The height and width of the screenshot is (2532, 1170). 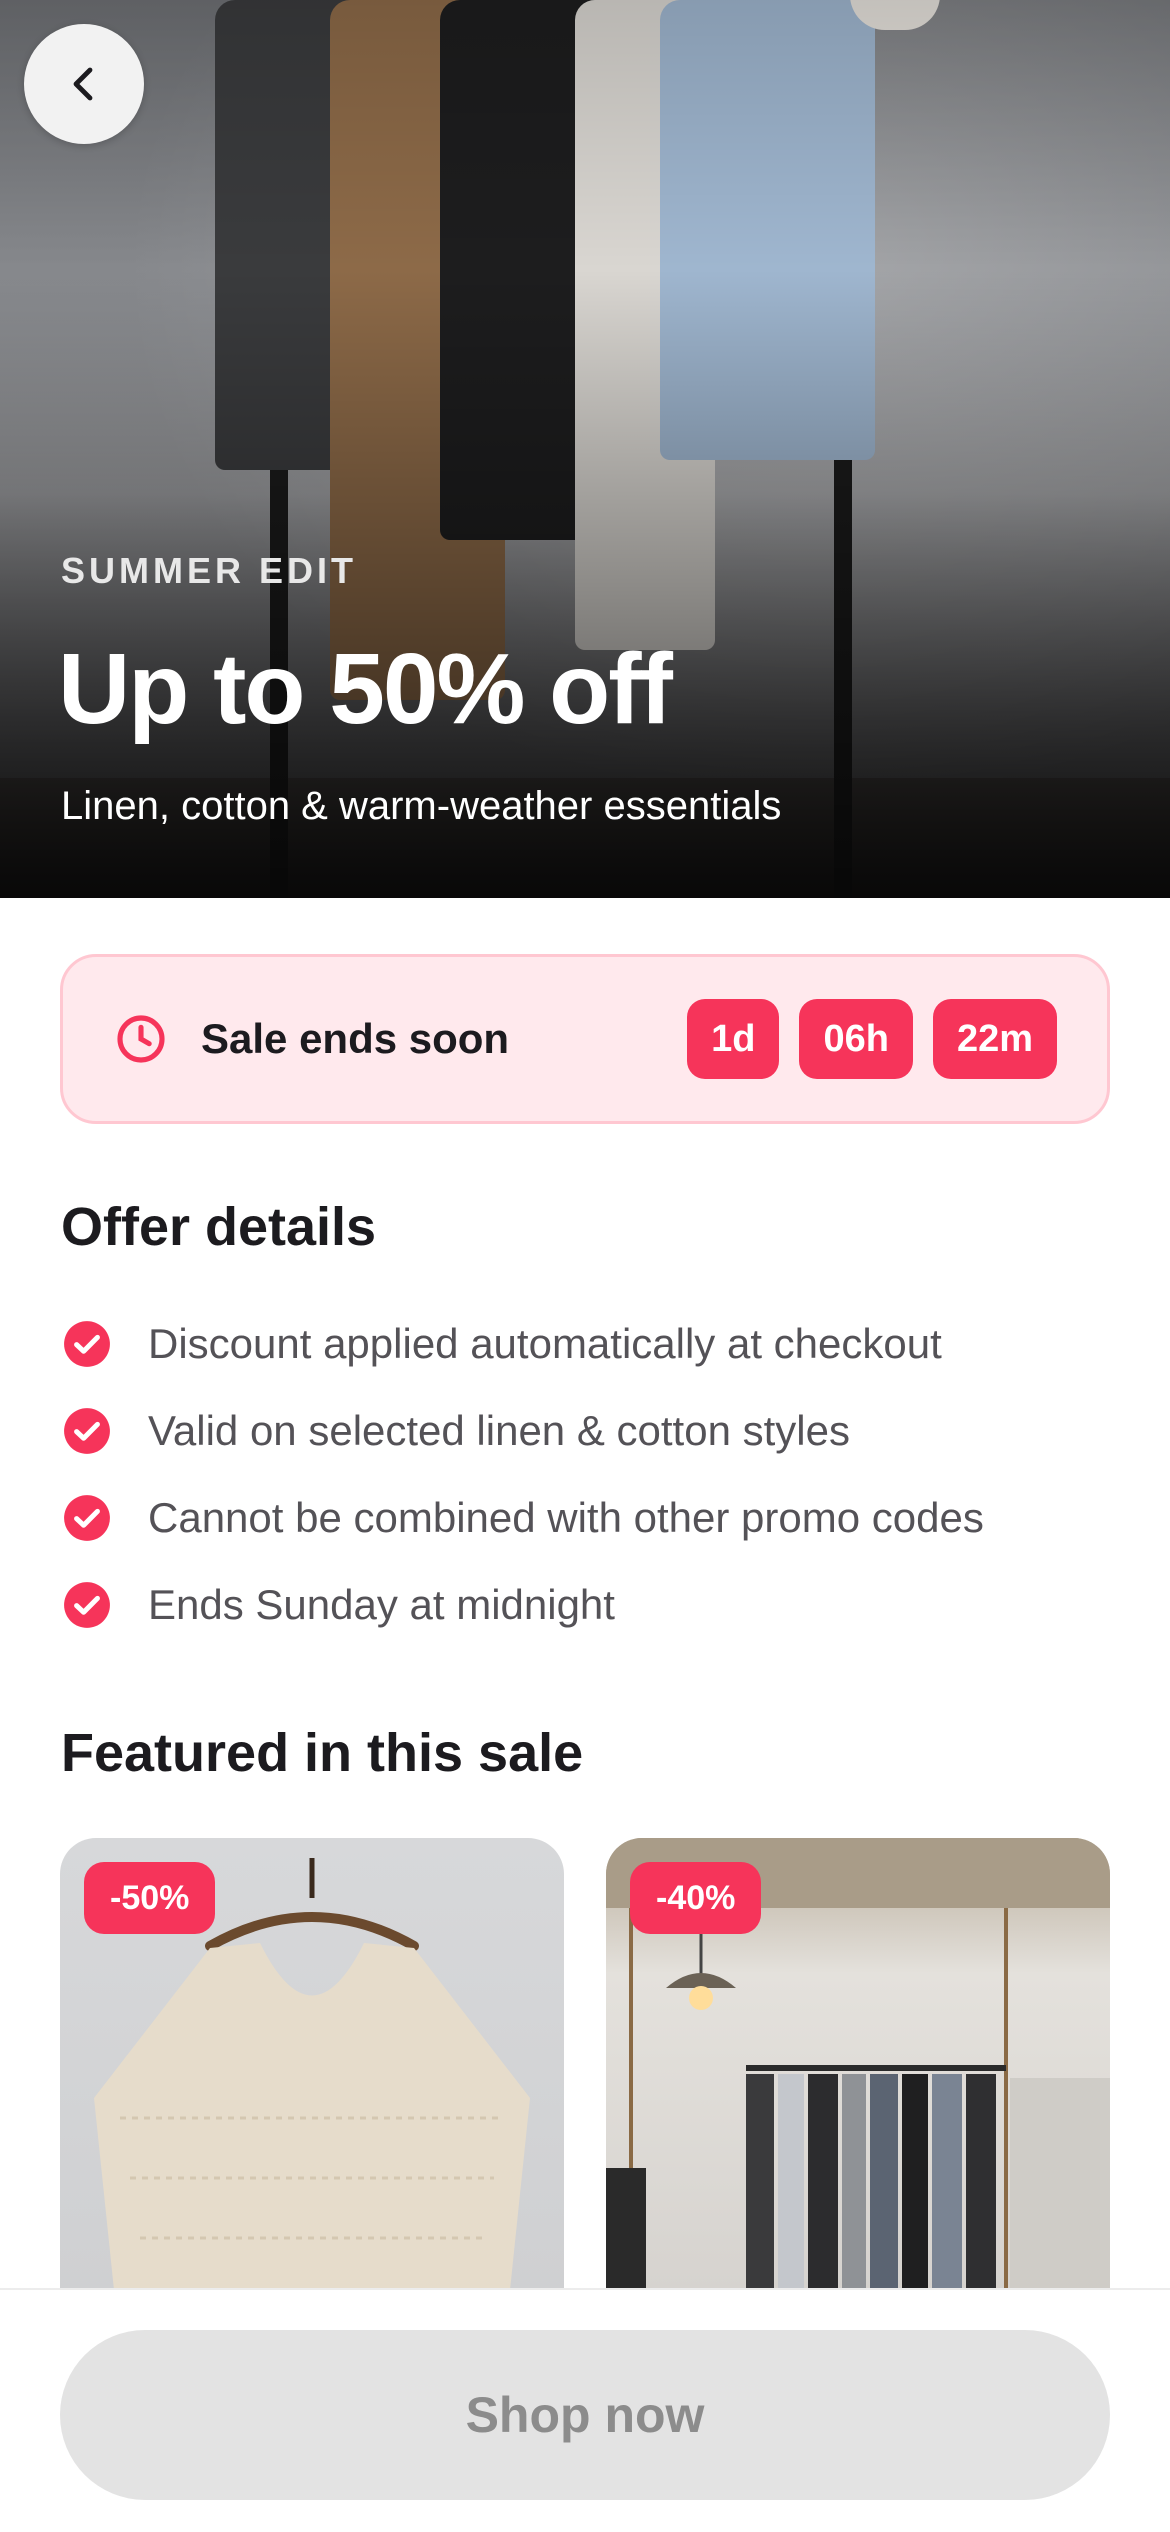 I want to click on offer-detail-text: Valid on selected linen & cotton styles, so click(x=499, y=1430).